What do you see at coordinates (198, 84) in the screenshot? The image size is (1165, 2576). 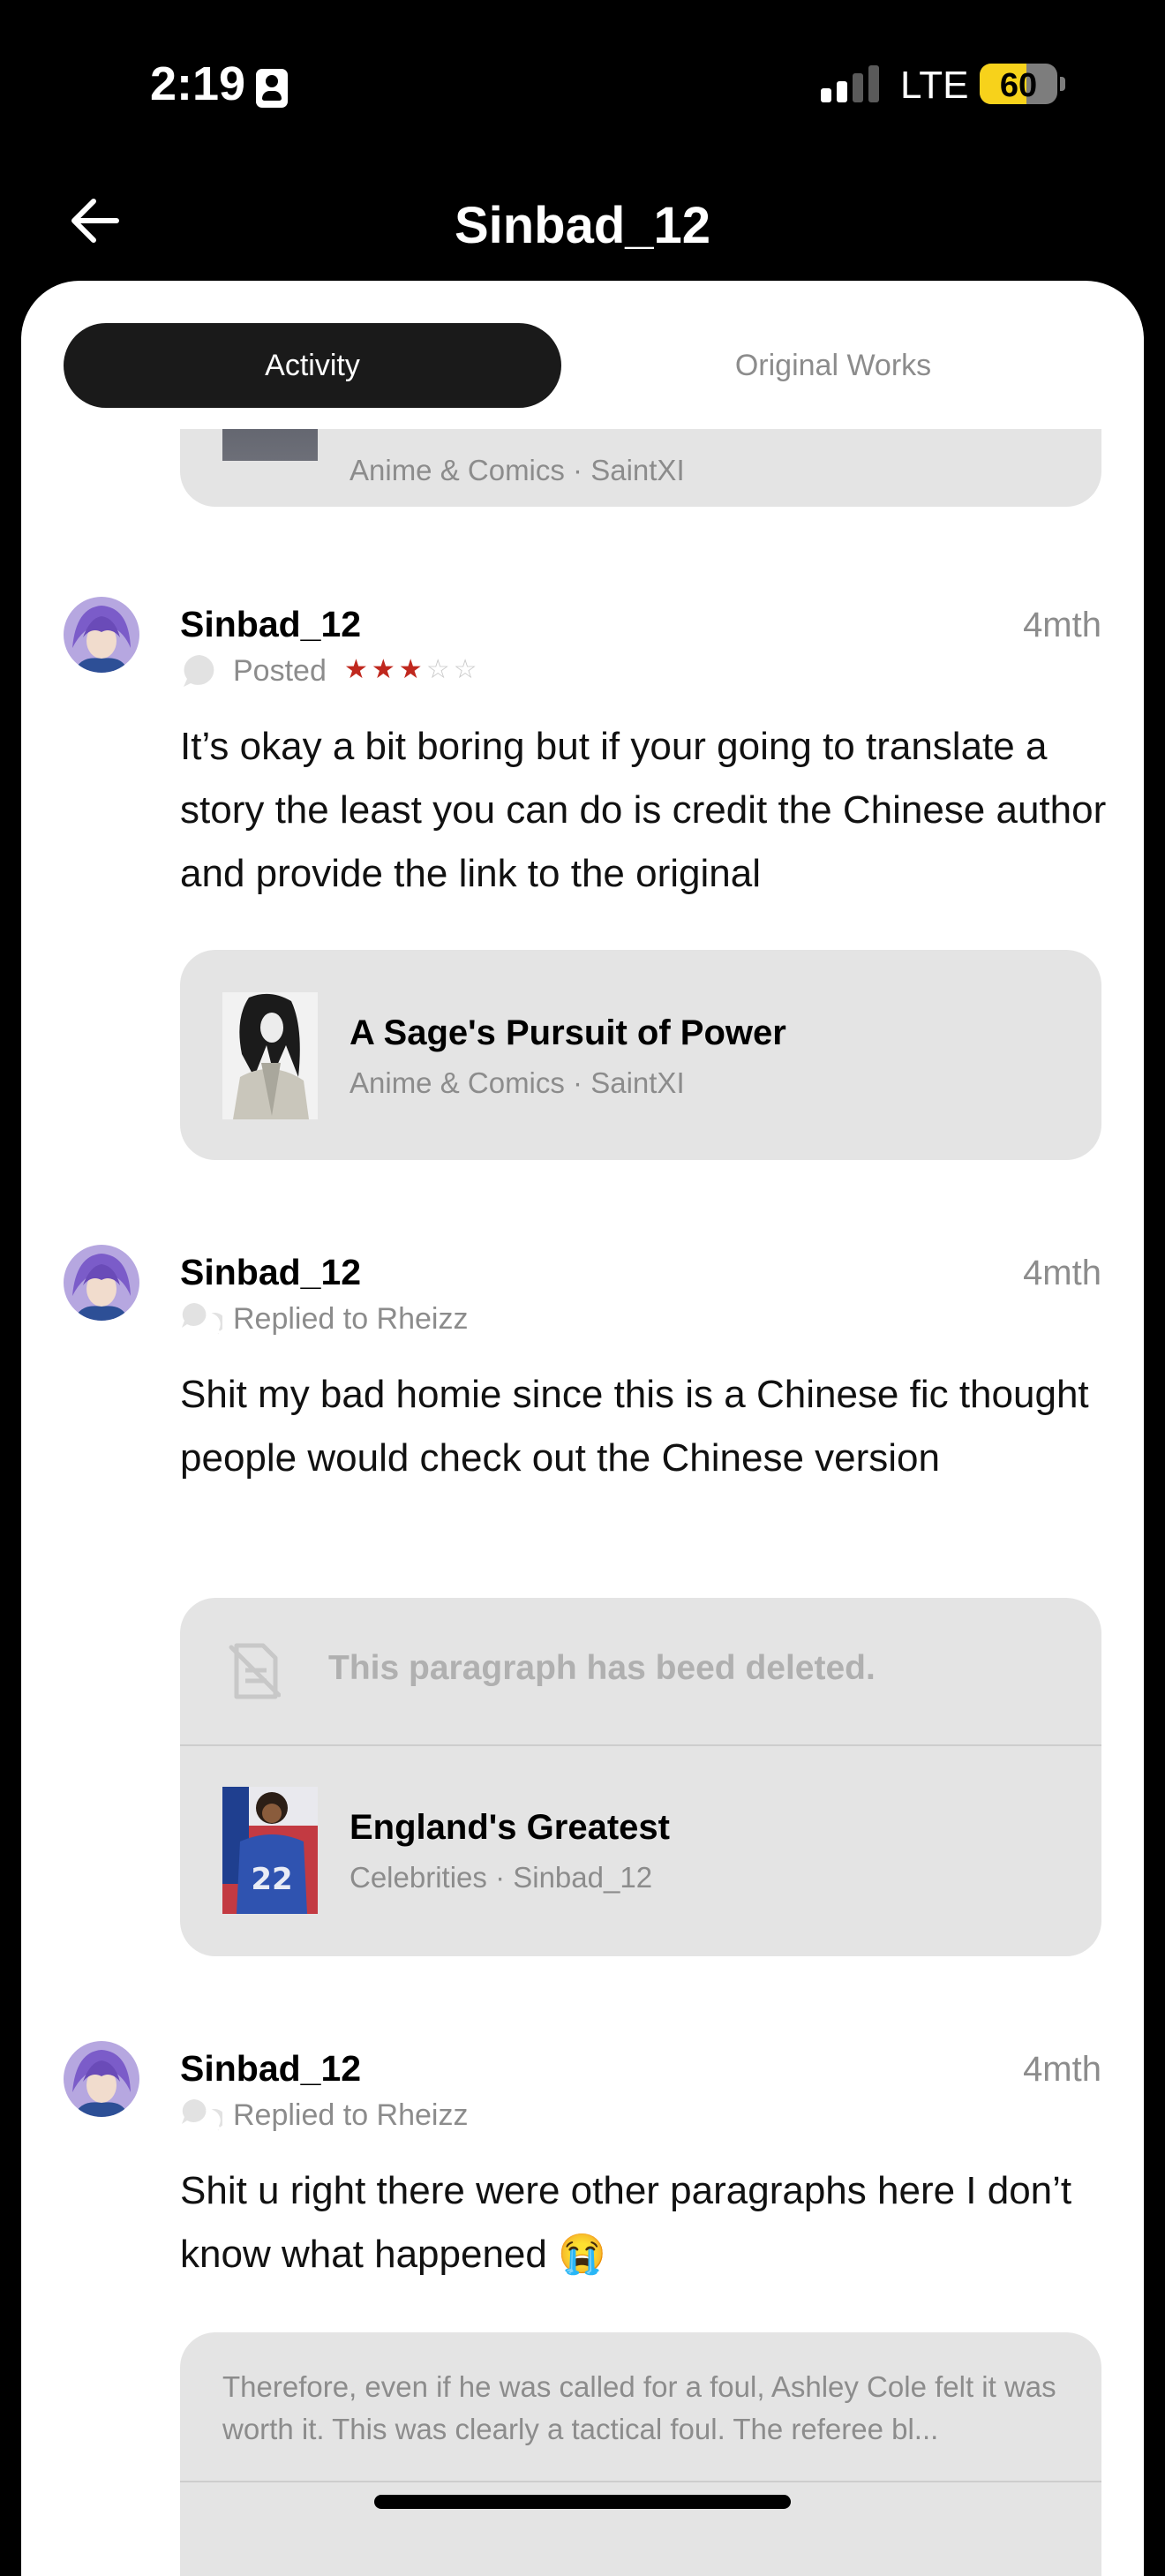 I see `status-time: 2:19` at bounding box center [198, 84].